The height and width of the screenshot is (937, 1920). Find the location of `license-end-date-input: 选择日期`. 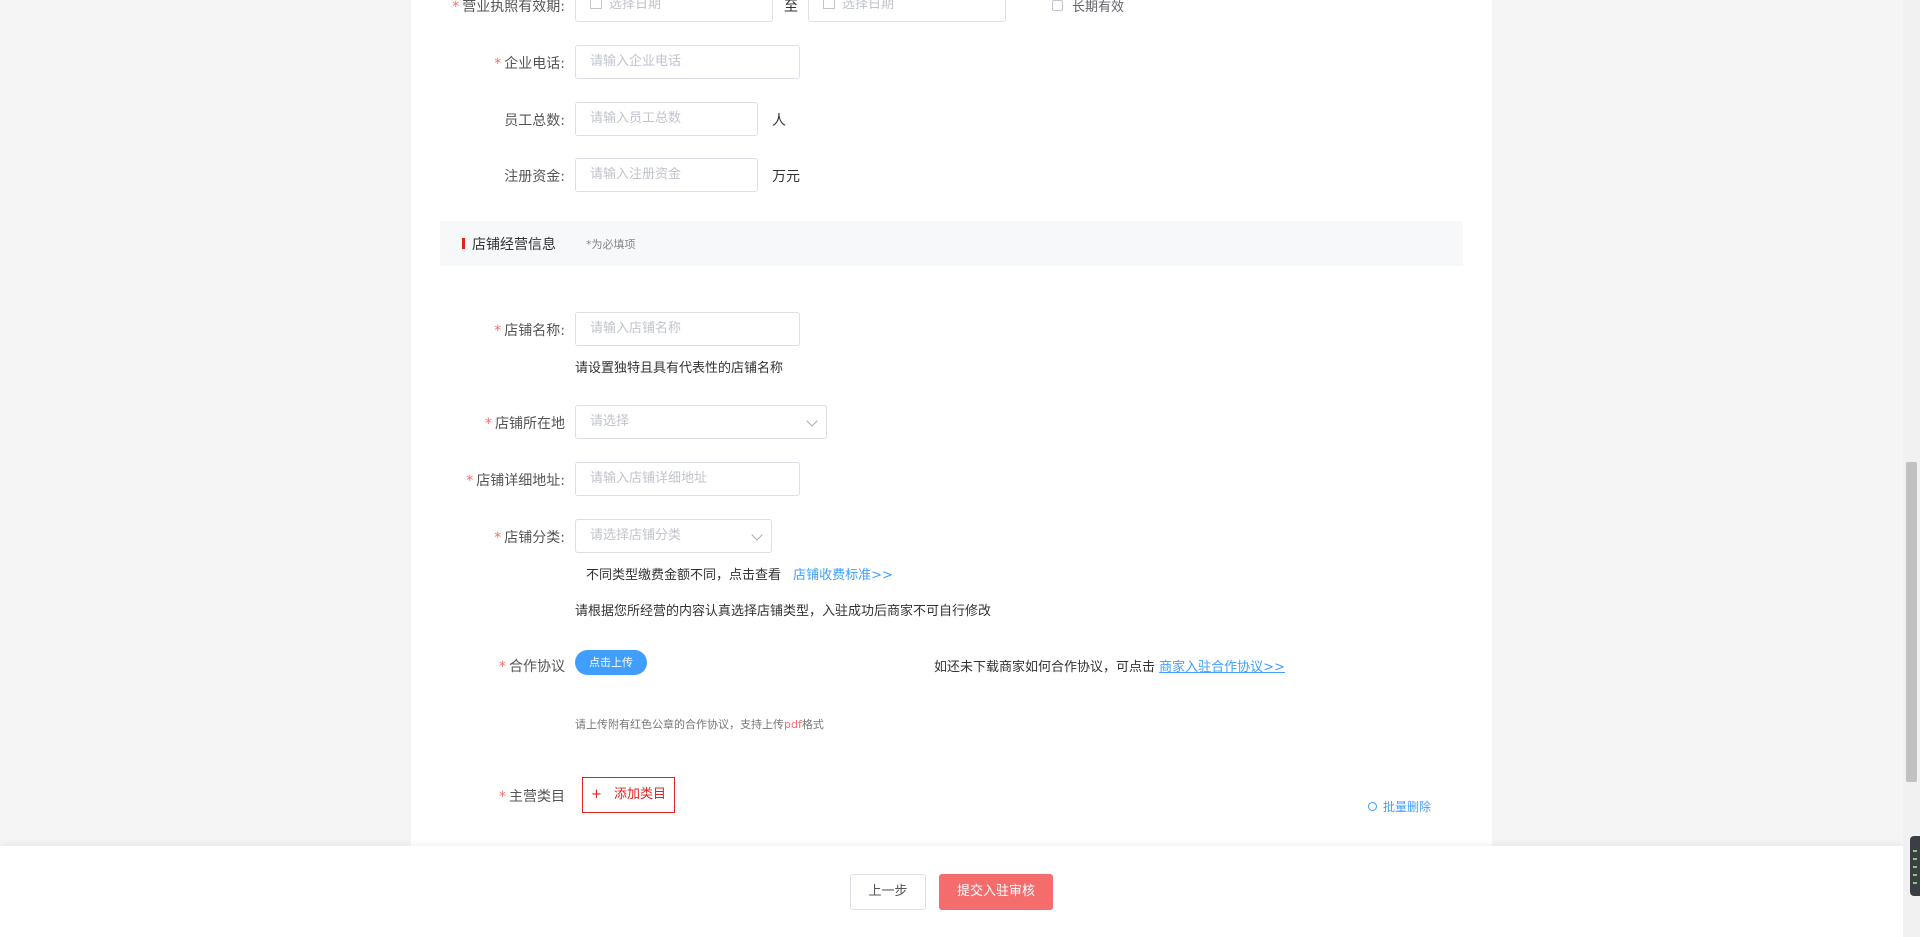

license-end-date-input: 选择日期 is located at coordinates (907, 11).